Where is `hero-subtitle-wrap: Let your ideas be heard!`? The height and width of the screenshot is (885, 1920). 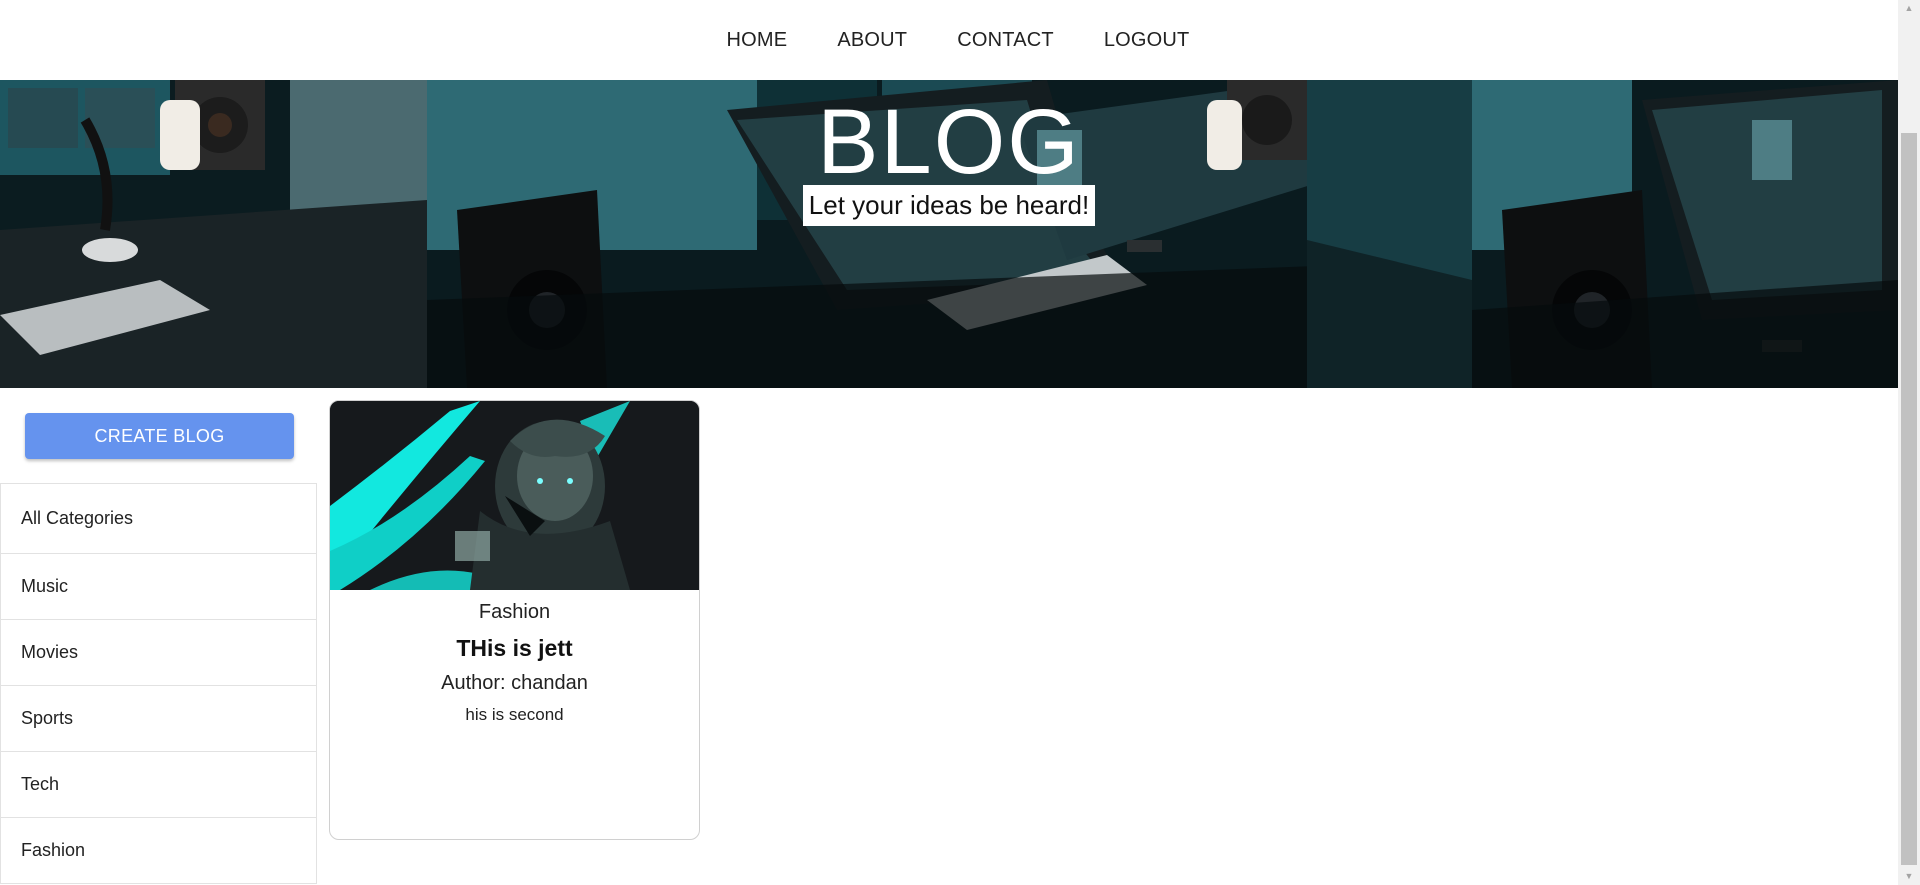 hero-subtitle-wrap: Let your ideas be heard! is located at coordinates (949, 205).